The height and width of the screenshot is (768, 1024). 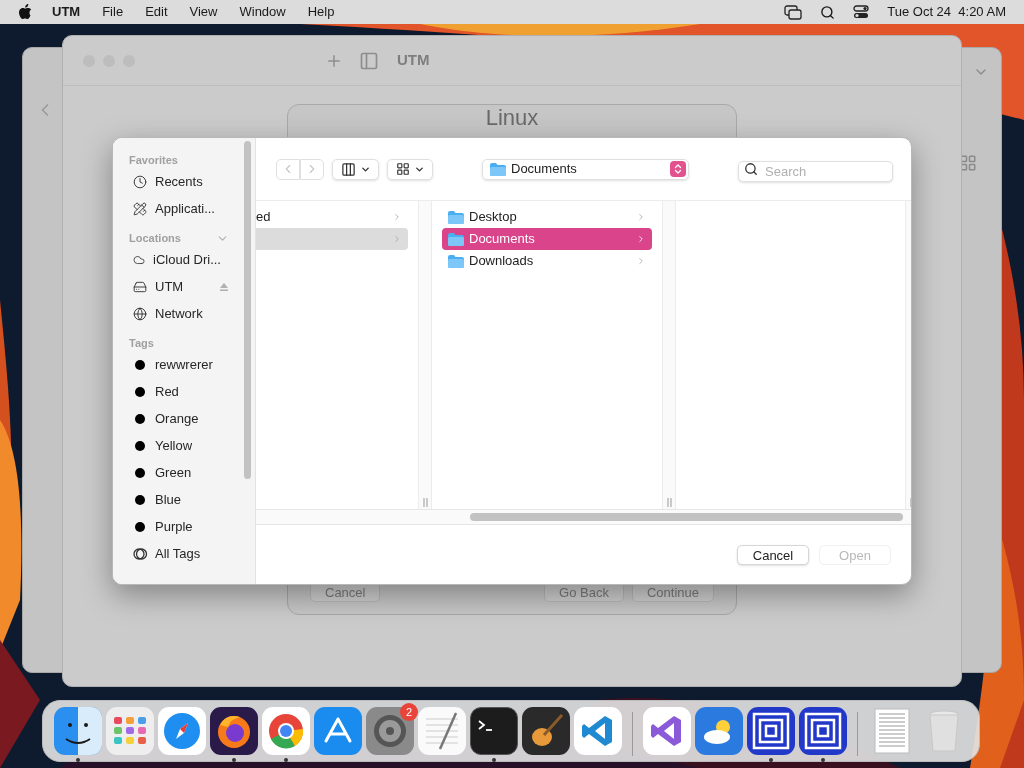 What do you see at coordinates (547, 239) in the screenshot?
I see `file-row: Documents` at bounding box center [547, 239].